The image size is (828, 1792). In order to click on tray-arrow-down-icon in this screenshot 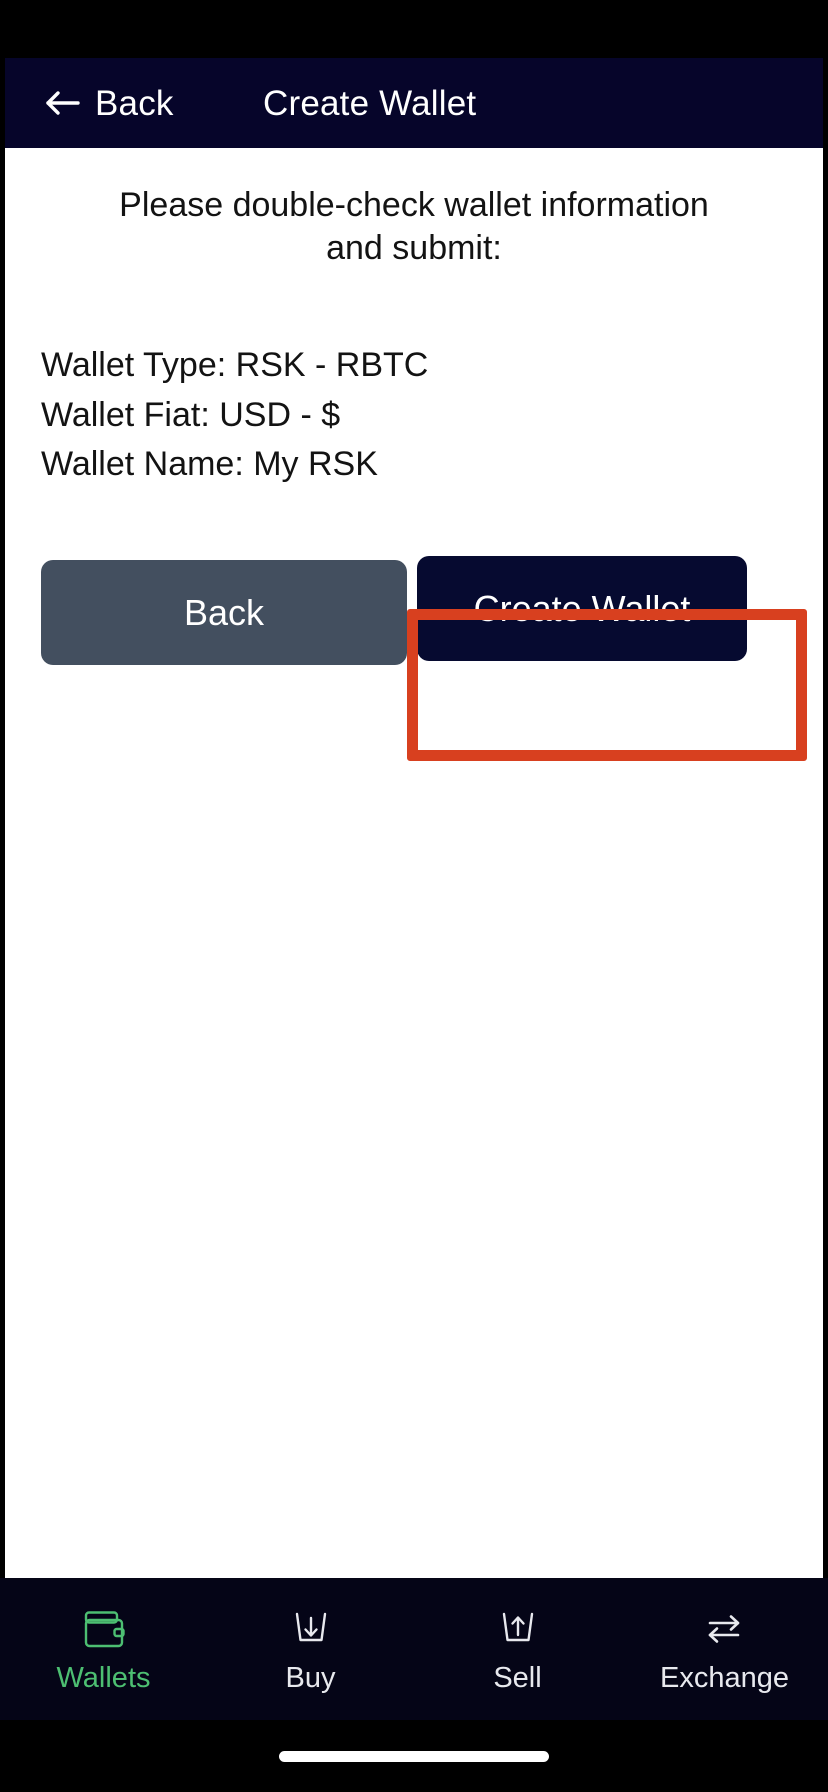, I will do `click(311, 1630)`.